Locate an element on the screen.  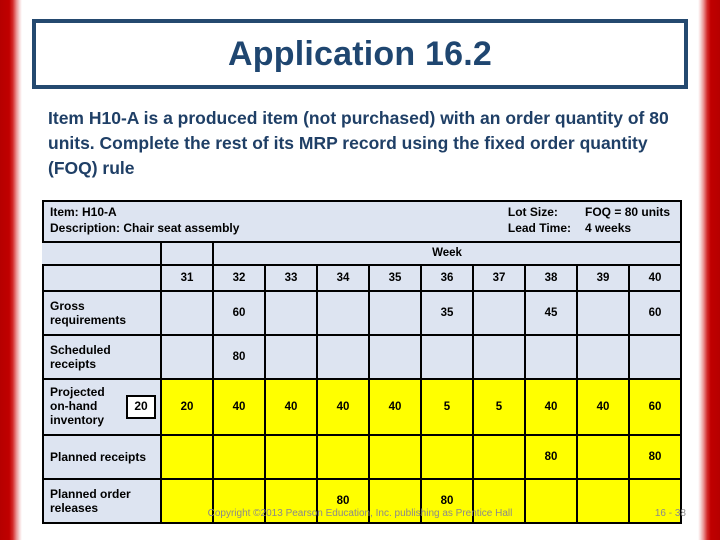
week-header-33: 33 is located at coordinates (291, 277).